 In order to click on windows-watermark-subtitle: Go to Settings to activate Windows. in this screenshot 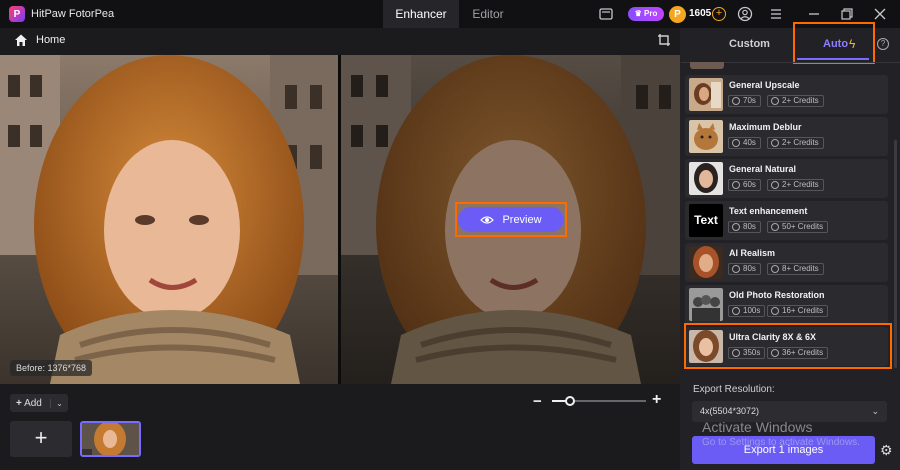, I will do `click(781, 442)`.